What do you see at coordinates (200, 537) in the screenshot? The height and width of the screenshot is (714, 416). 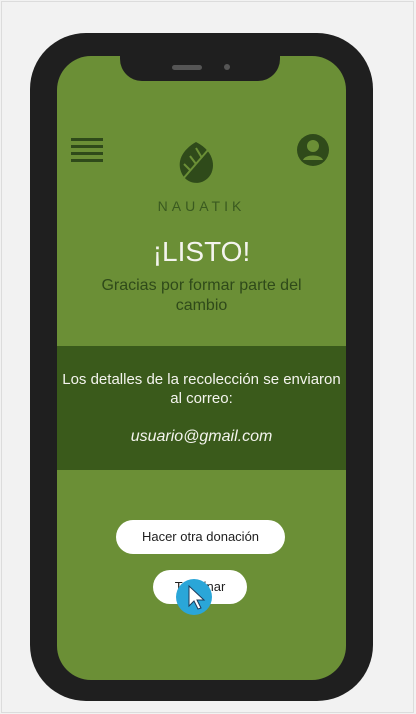 I see `donate-again-button: Hacer otra donación` at bounding box center [200, 537].